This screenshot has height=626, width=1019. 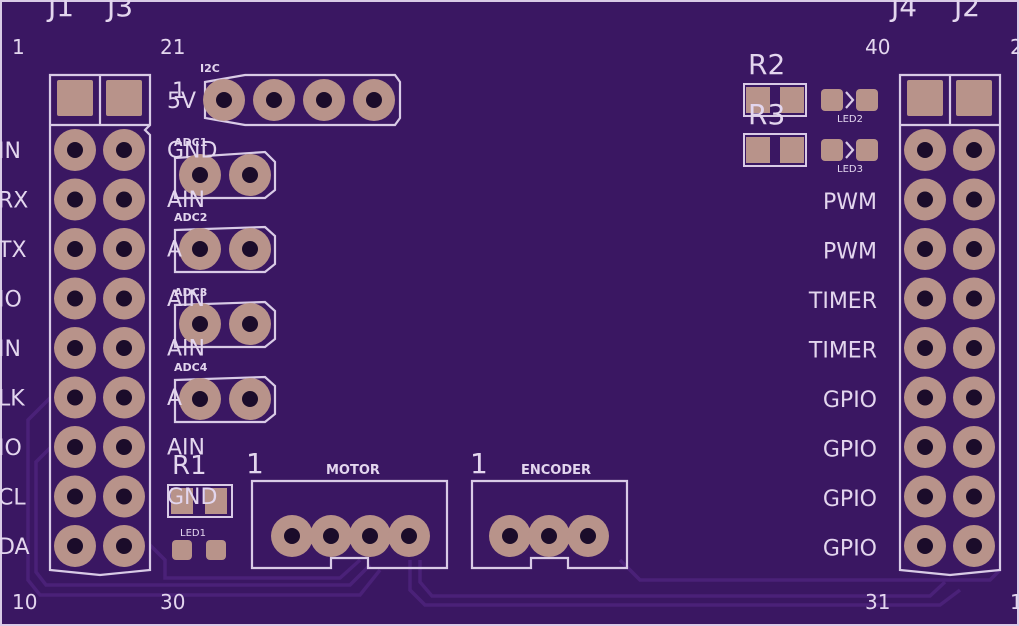 What do you see at coordinates (12, 399) in the screenshot?
I see `pin-label: LK` at bounding box center [12, 399].